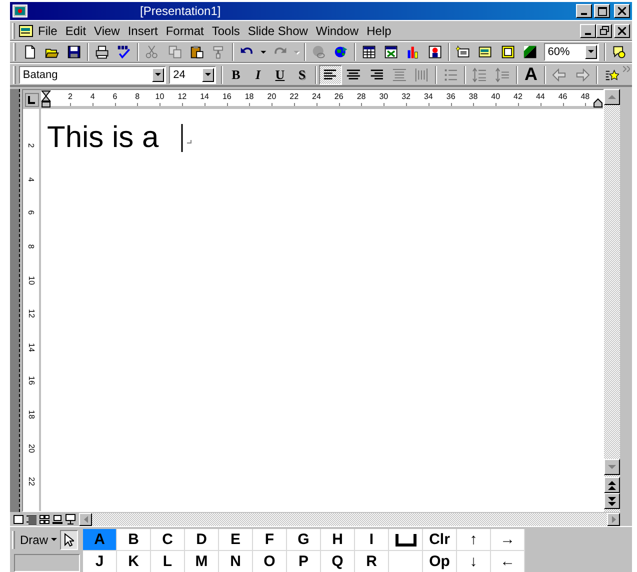 Image resolution: width=637 pixels, height=572 pixels. Describe the element at coordinates (47, 563) in the screenshot. I see `empty-field` at that location.